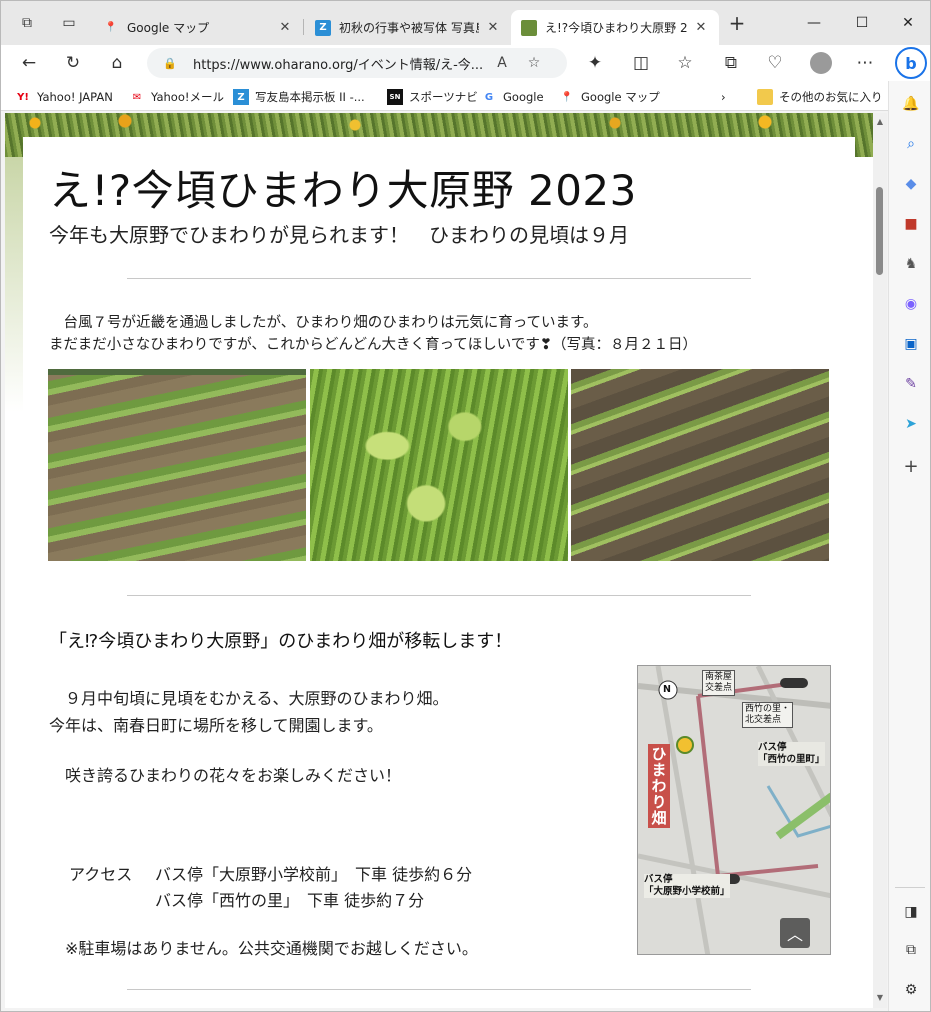 This screenshot has width=931, height=1012. What do you see at coordinates (502, 63) in the screenshot?
I see `read-aloud-icon: A` at bounding box center [502, 63].